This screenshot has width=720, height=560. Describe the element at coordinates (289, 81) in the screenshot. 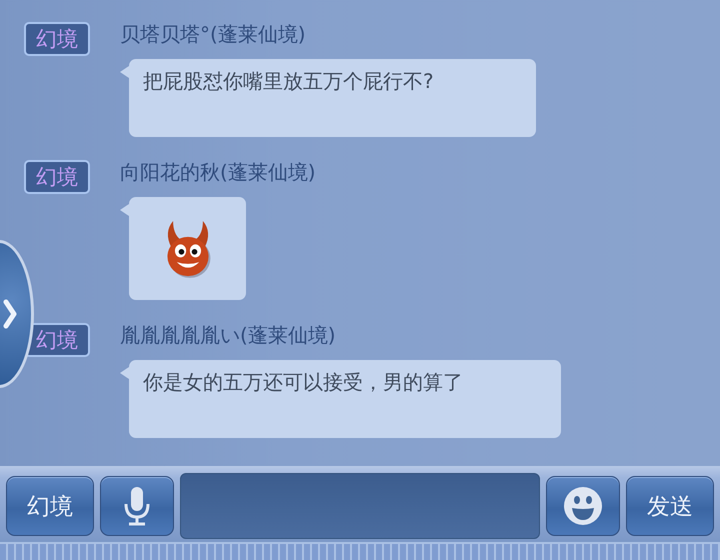

I see `message-text: 把屁股怼你嘴里放五万个屁行不?` at that location.